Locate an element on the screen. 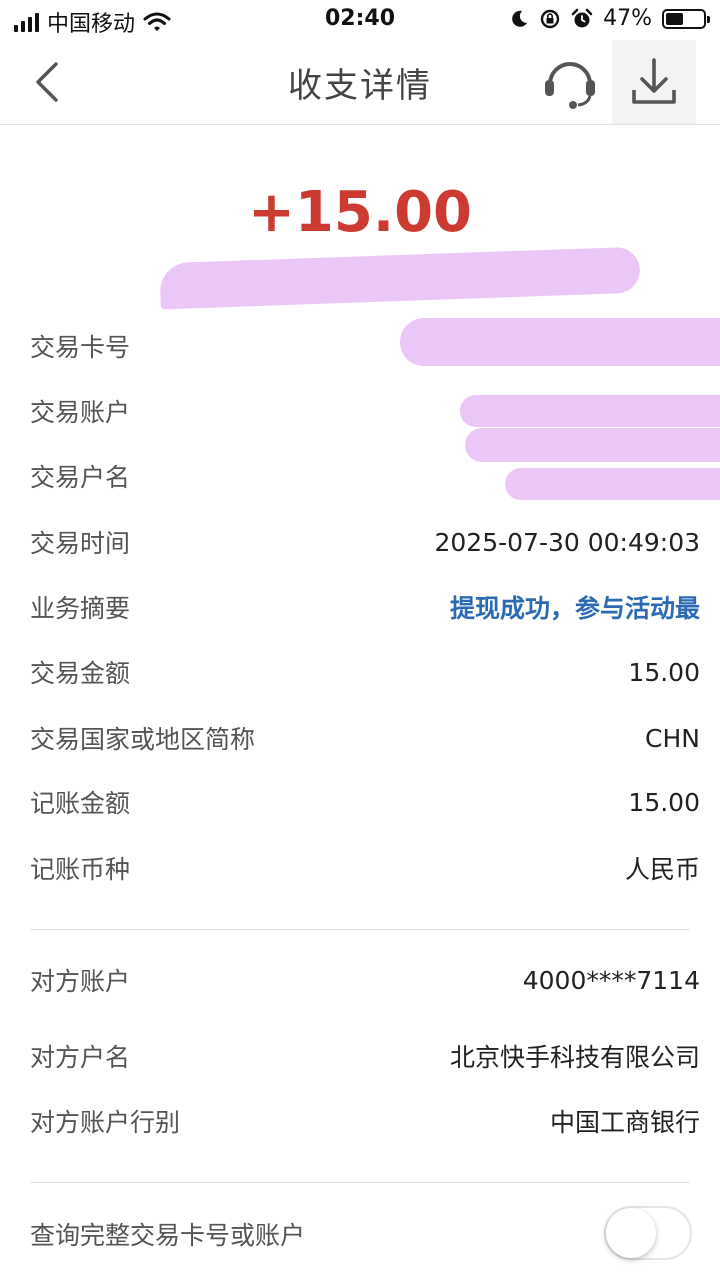  detail-row-booked-amount: 记账金额 15.00 is located at coordinates (365, 802).